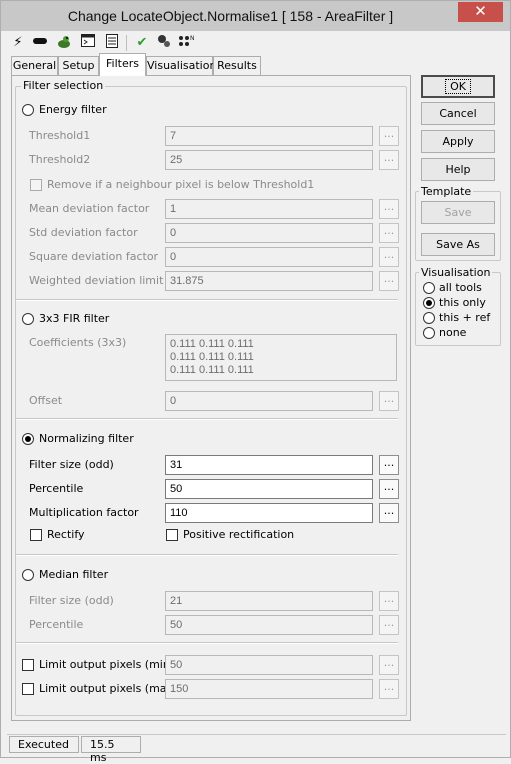  Describe the element at coordinates (237, 66) in the screenshot. I see `tab-results: Results` at that location.